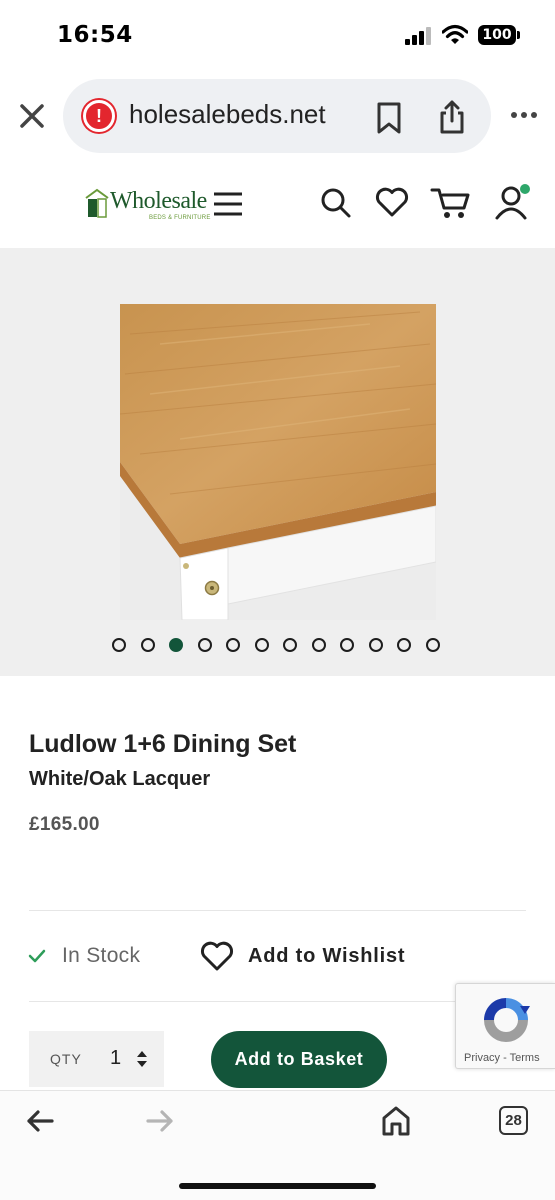 Image resolution: width=555 pixels, height=1200 pixels. What do you see at coordinates (158, 201) in the screenshot?
I see `logo-wordmark: Wholesale` at bounding box center [158, 201].